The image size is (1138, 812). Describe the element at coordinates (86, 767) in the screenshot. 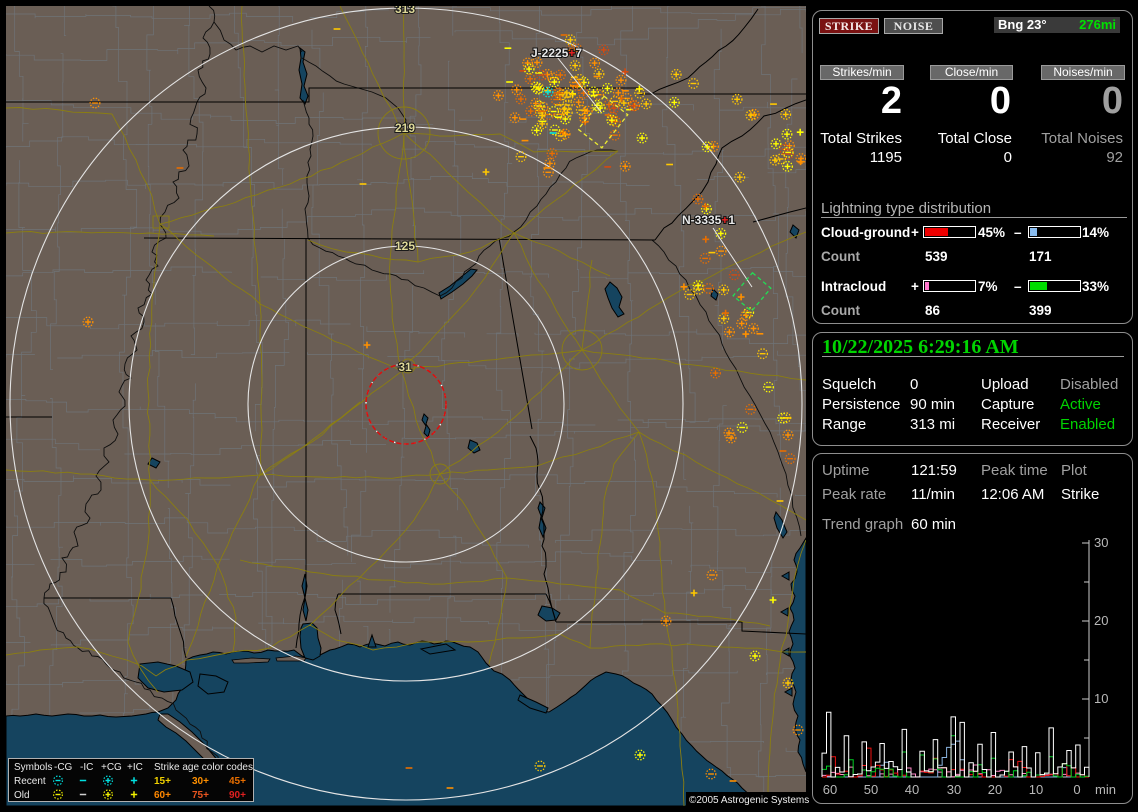

I see `svg-text: -IC` at that location.